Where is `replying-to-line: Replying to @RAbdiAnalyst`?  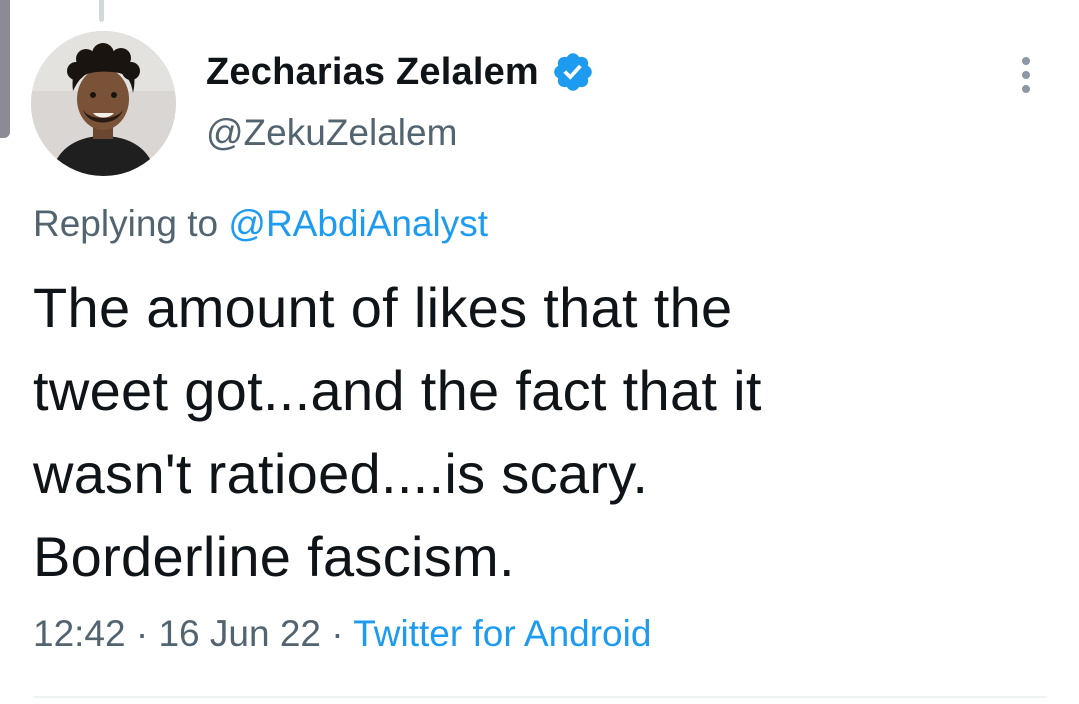
replying-to-line: Replying to @RAbdiAnalyst is located at coordinates (260, 224).